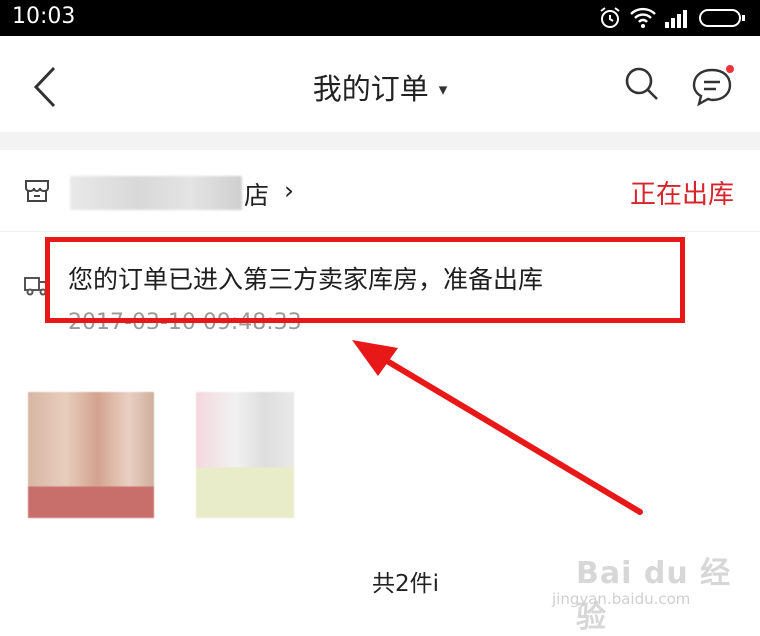 The height and width of the screenshot is (636, 760). I want to click on notification-dot, so click(730, 69).